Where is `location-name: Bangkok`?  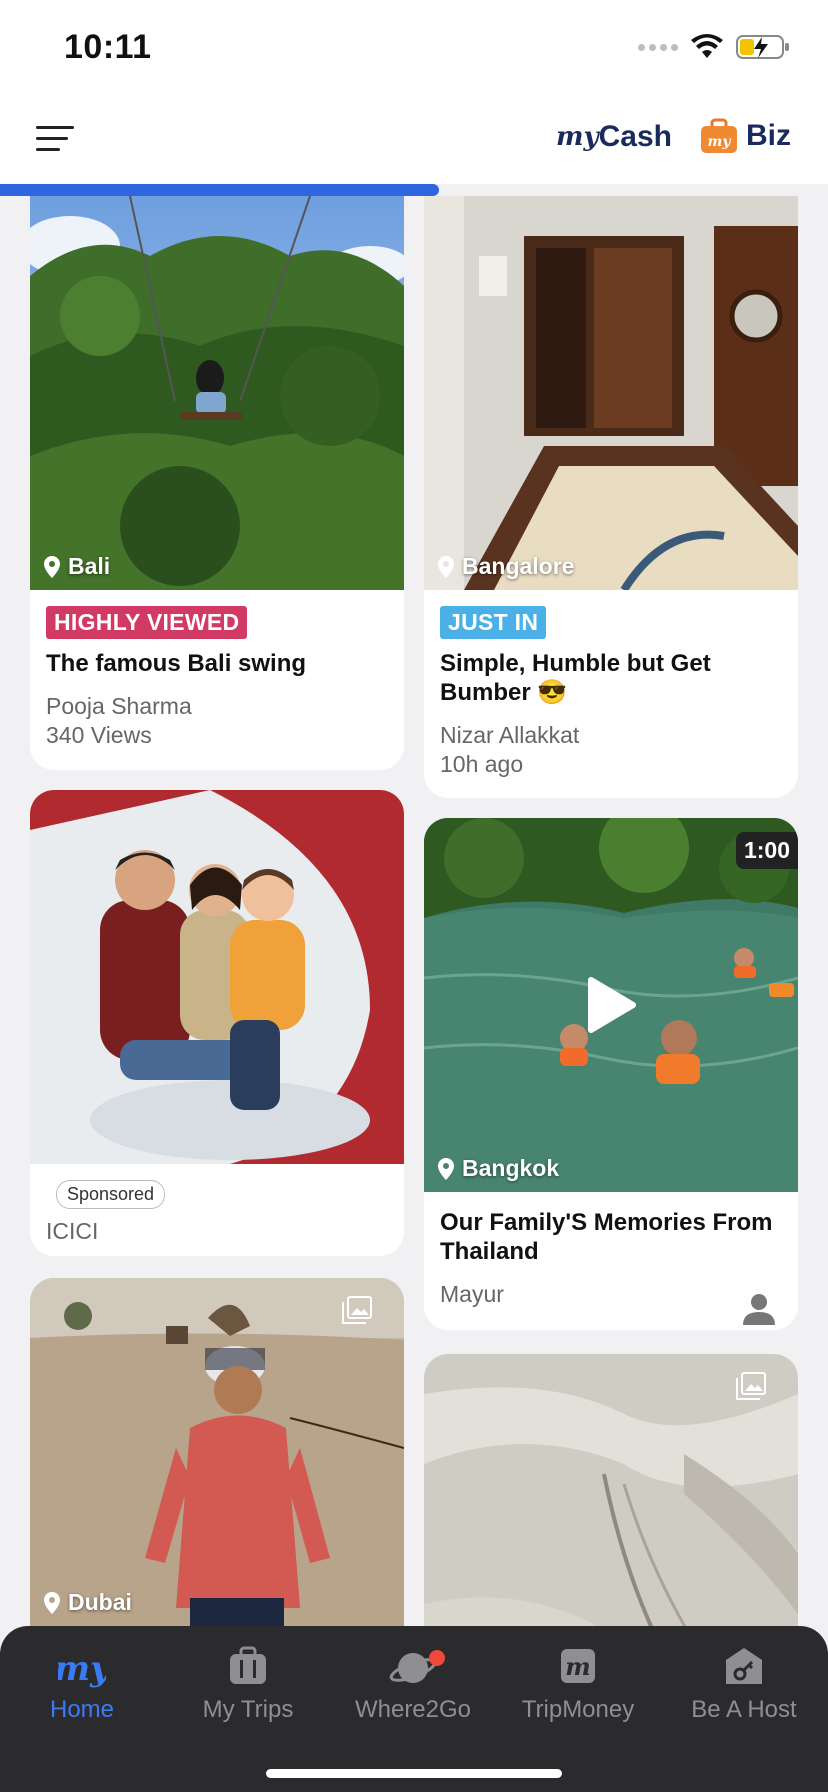
location-name: Bangkok is located at coordinates (511, 1168).